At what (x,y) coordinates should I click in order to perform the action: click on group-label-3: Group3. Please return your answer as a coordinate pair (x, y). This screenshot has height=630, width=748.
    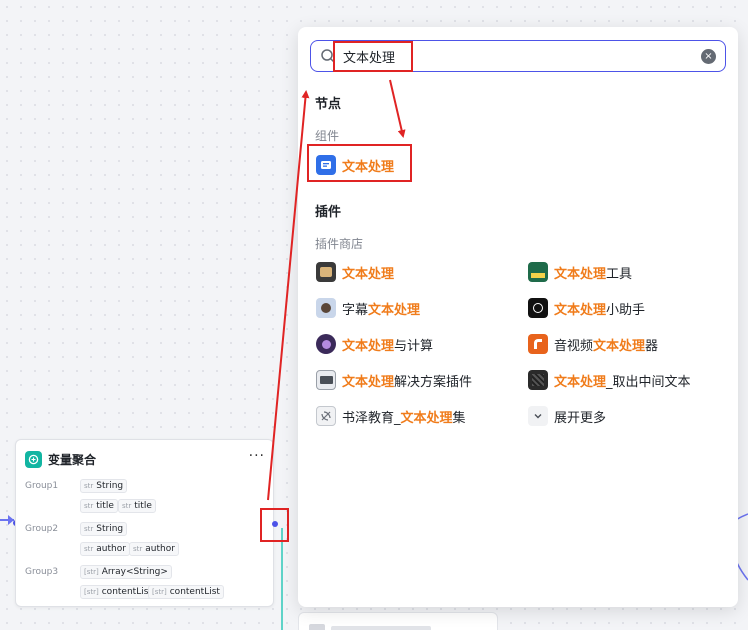
    Looking at the image, I should click on (42, 572).